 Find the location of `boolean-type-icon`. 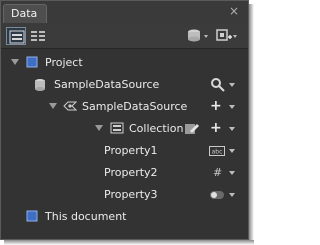

boolean-type-icon is located at coordinates (217, 195).